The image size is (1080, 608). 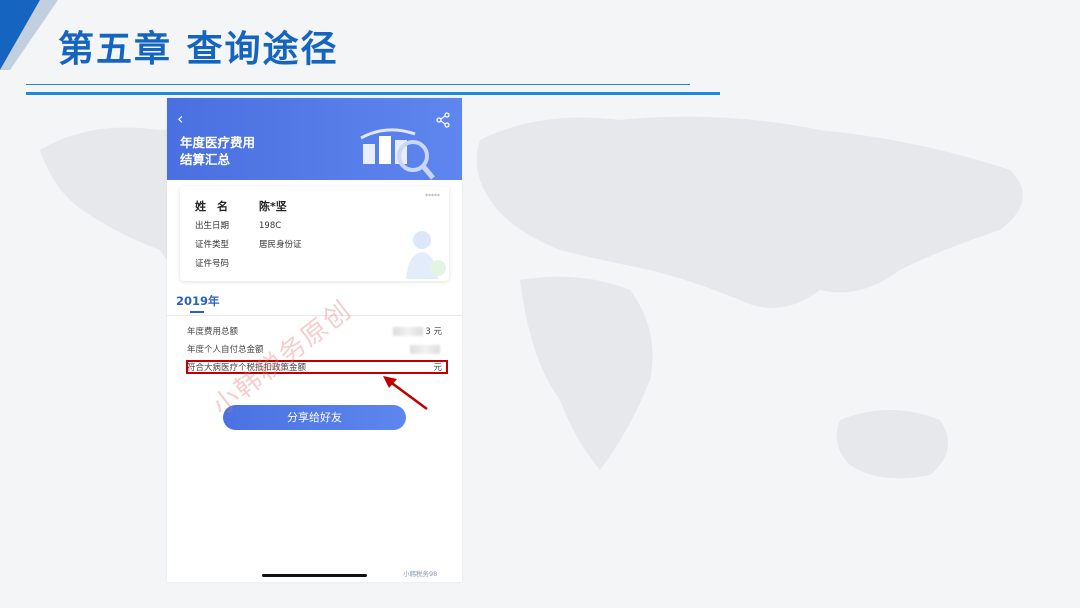 What do you see at coordinates (314, 575) in the screenshot?
I see `home-indicator` at bounding box center [314, 575].